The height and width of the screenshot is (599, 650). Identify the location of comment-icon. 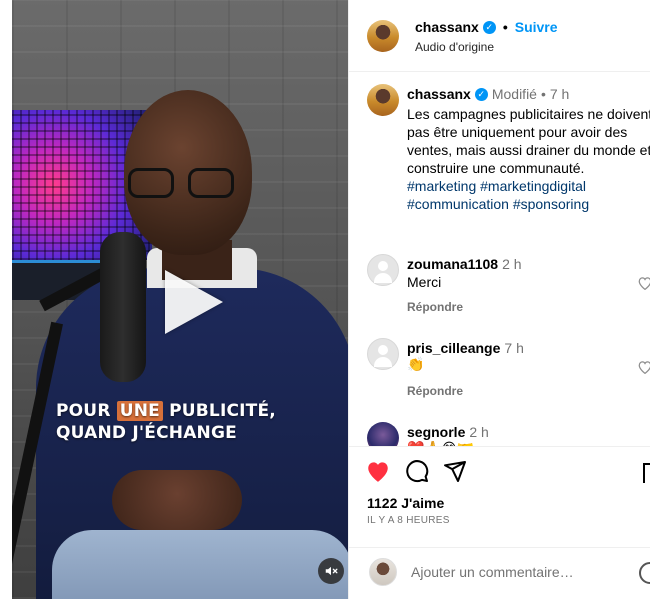
(417, 471).